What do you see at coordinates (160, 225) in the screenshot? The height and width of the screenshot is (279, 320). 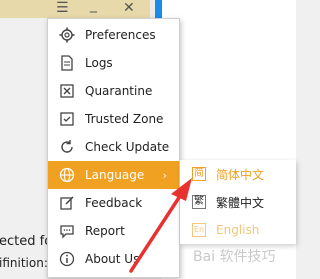 I see `annotation-arrow` at bounding box center [160, 225].